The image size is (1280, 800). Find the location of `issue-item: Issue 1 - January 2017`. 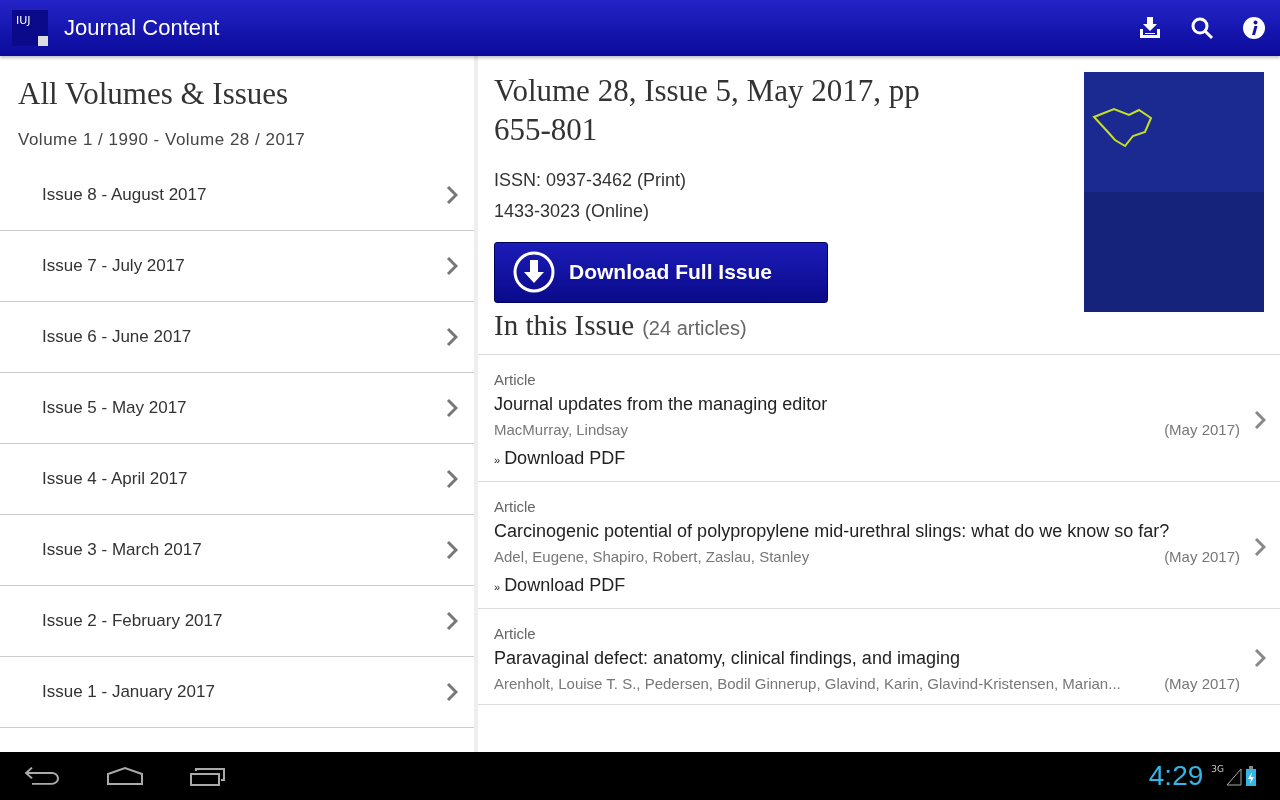

issue-item: Issue 1 - January 2017 is located at coordinates (237, 692).